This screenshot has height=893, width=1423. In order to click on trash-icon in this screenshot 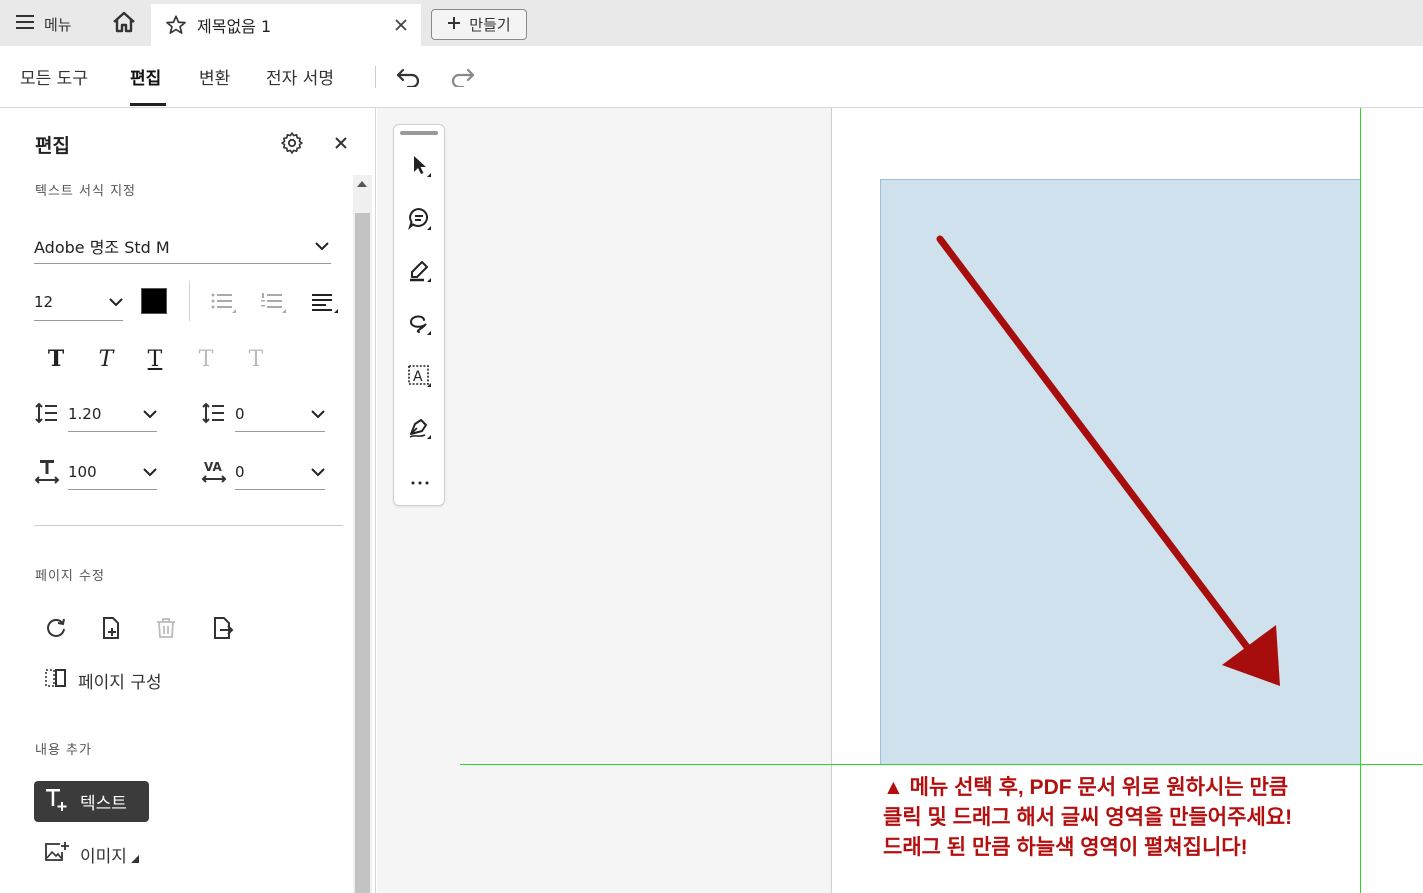, I will do `click(166, 628)`.